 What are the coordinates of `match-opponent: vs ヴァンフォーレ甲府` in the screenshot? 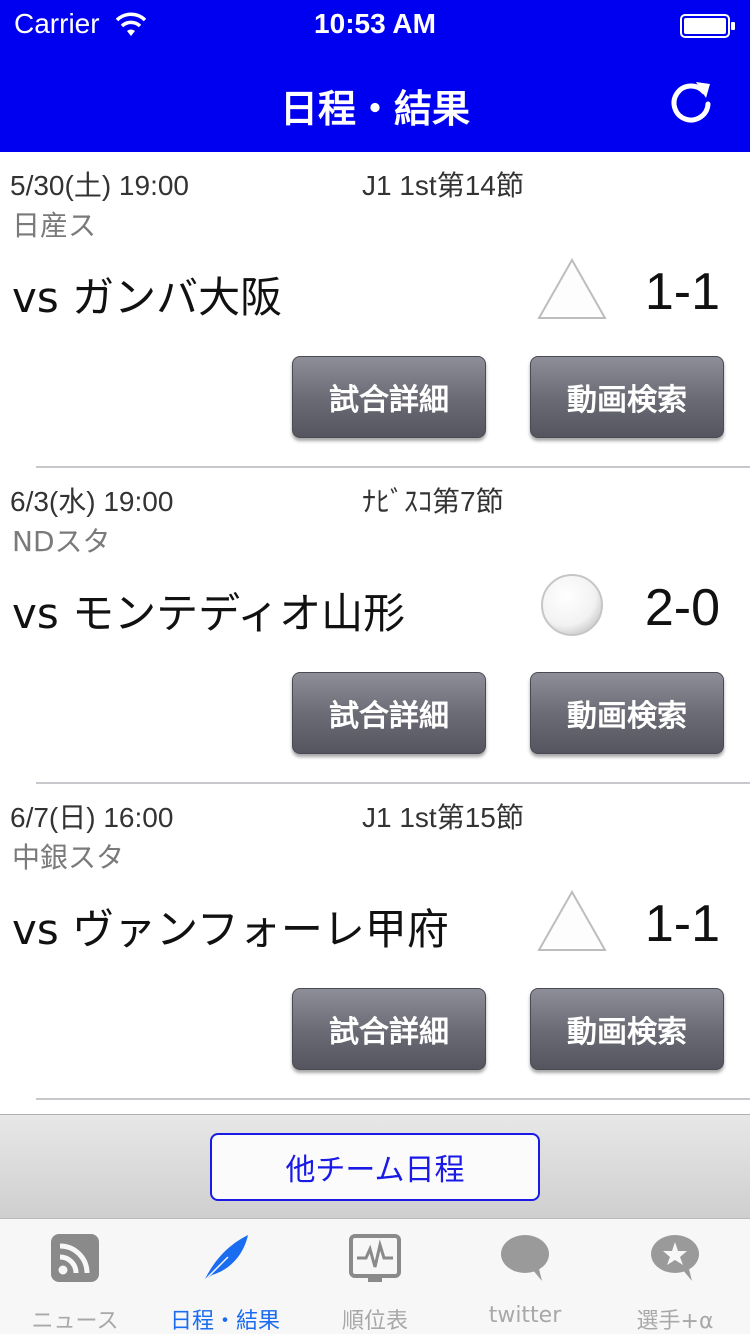 It's located at (230, 929).